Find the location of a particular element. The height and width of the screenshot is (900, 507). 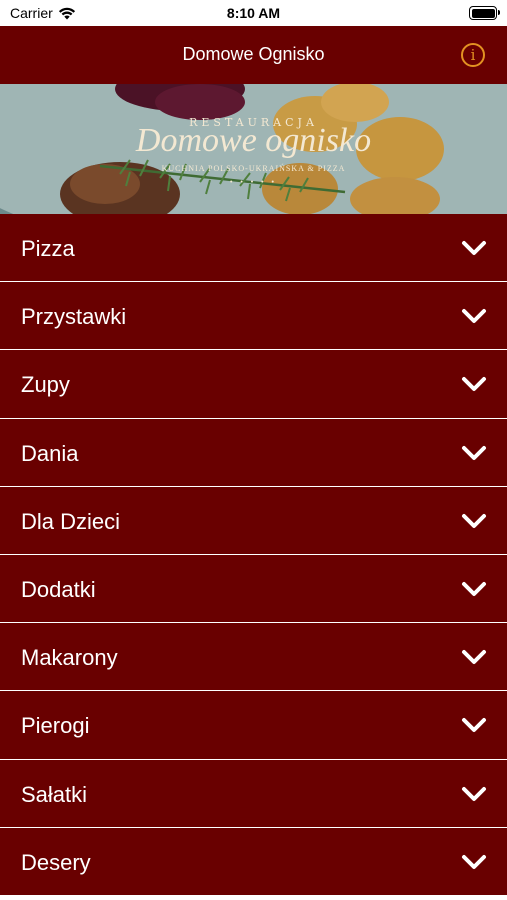

category-label: Pizza is located at coordinates (48, 248).